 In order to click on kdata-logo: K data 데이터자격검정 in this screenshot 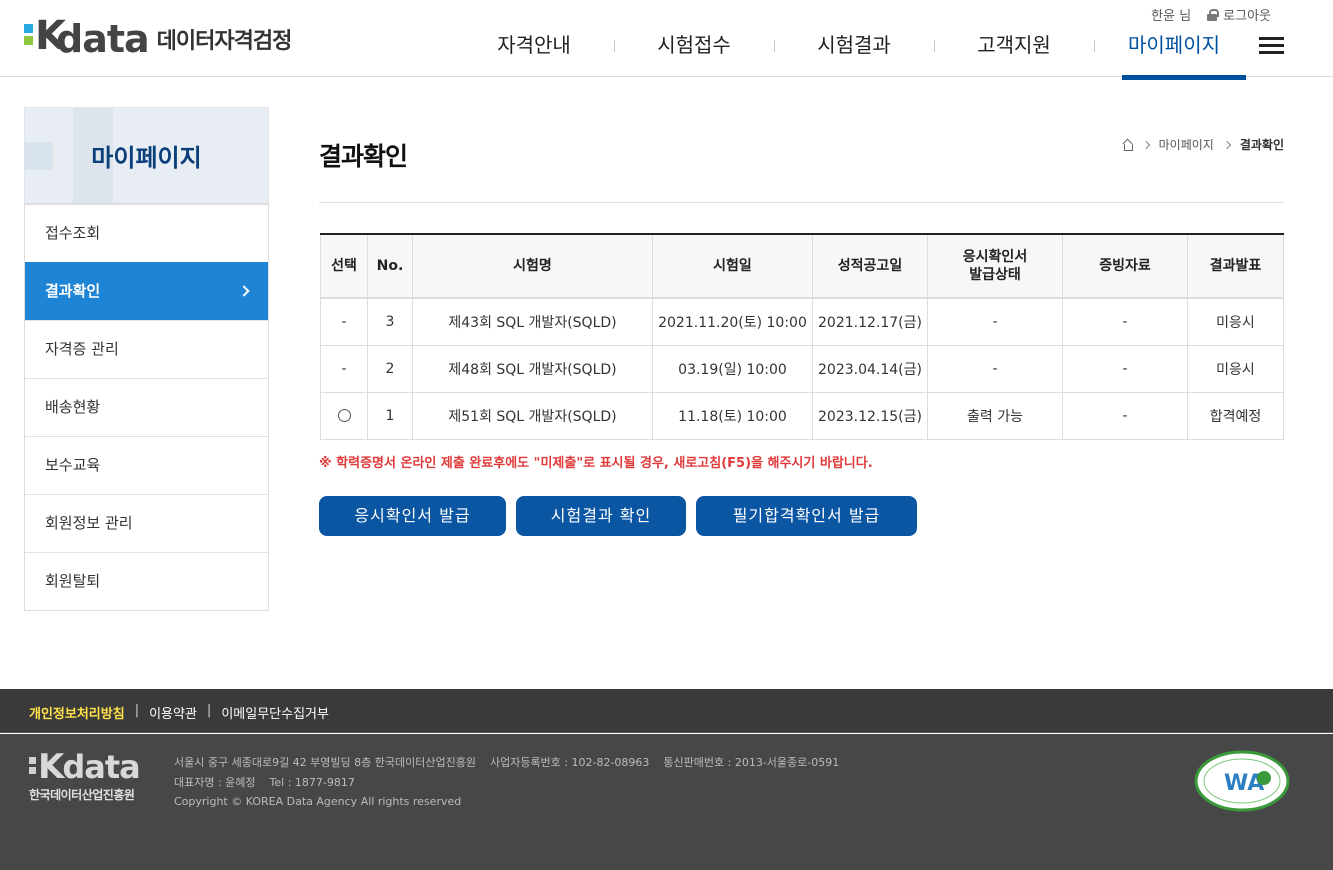, I will do `click(158, 38)`.